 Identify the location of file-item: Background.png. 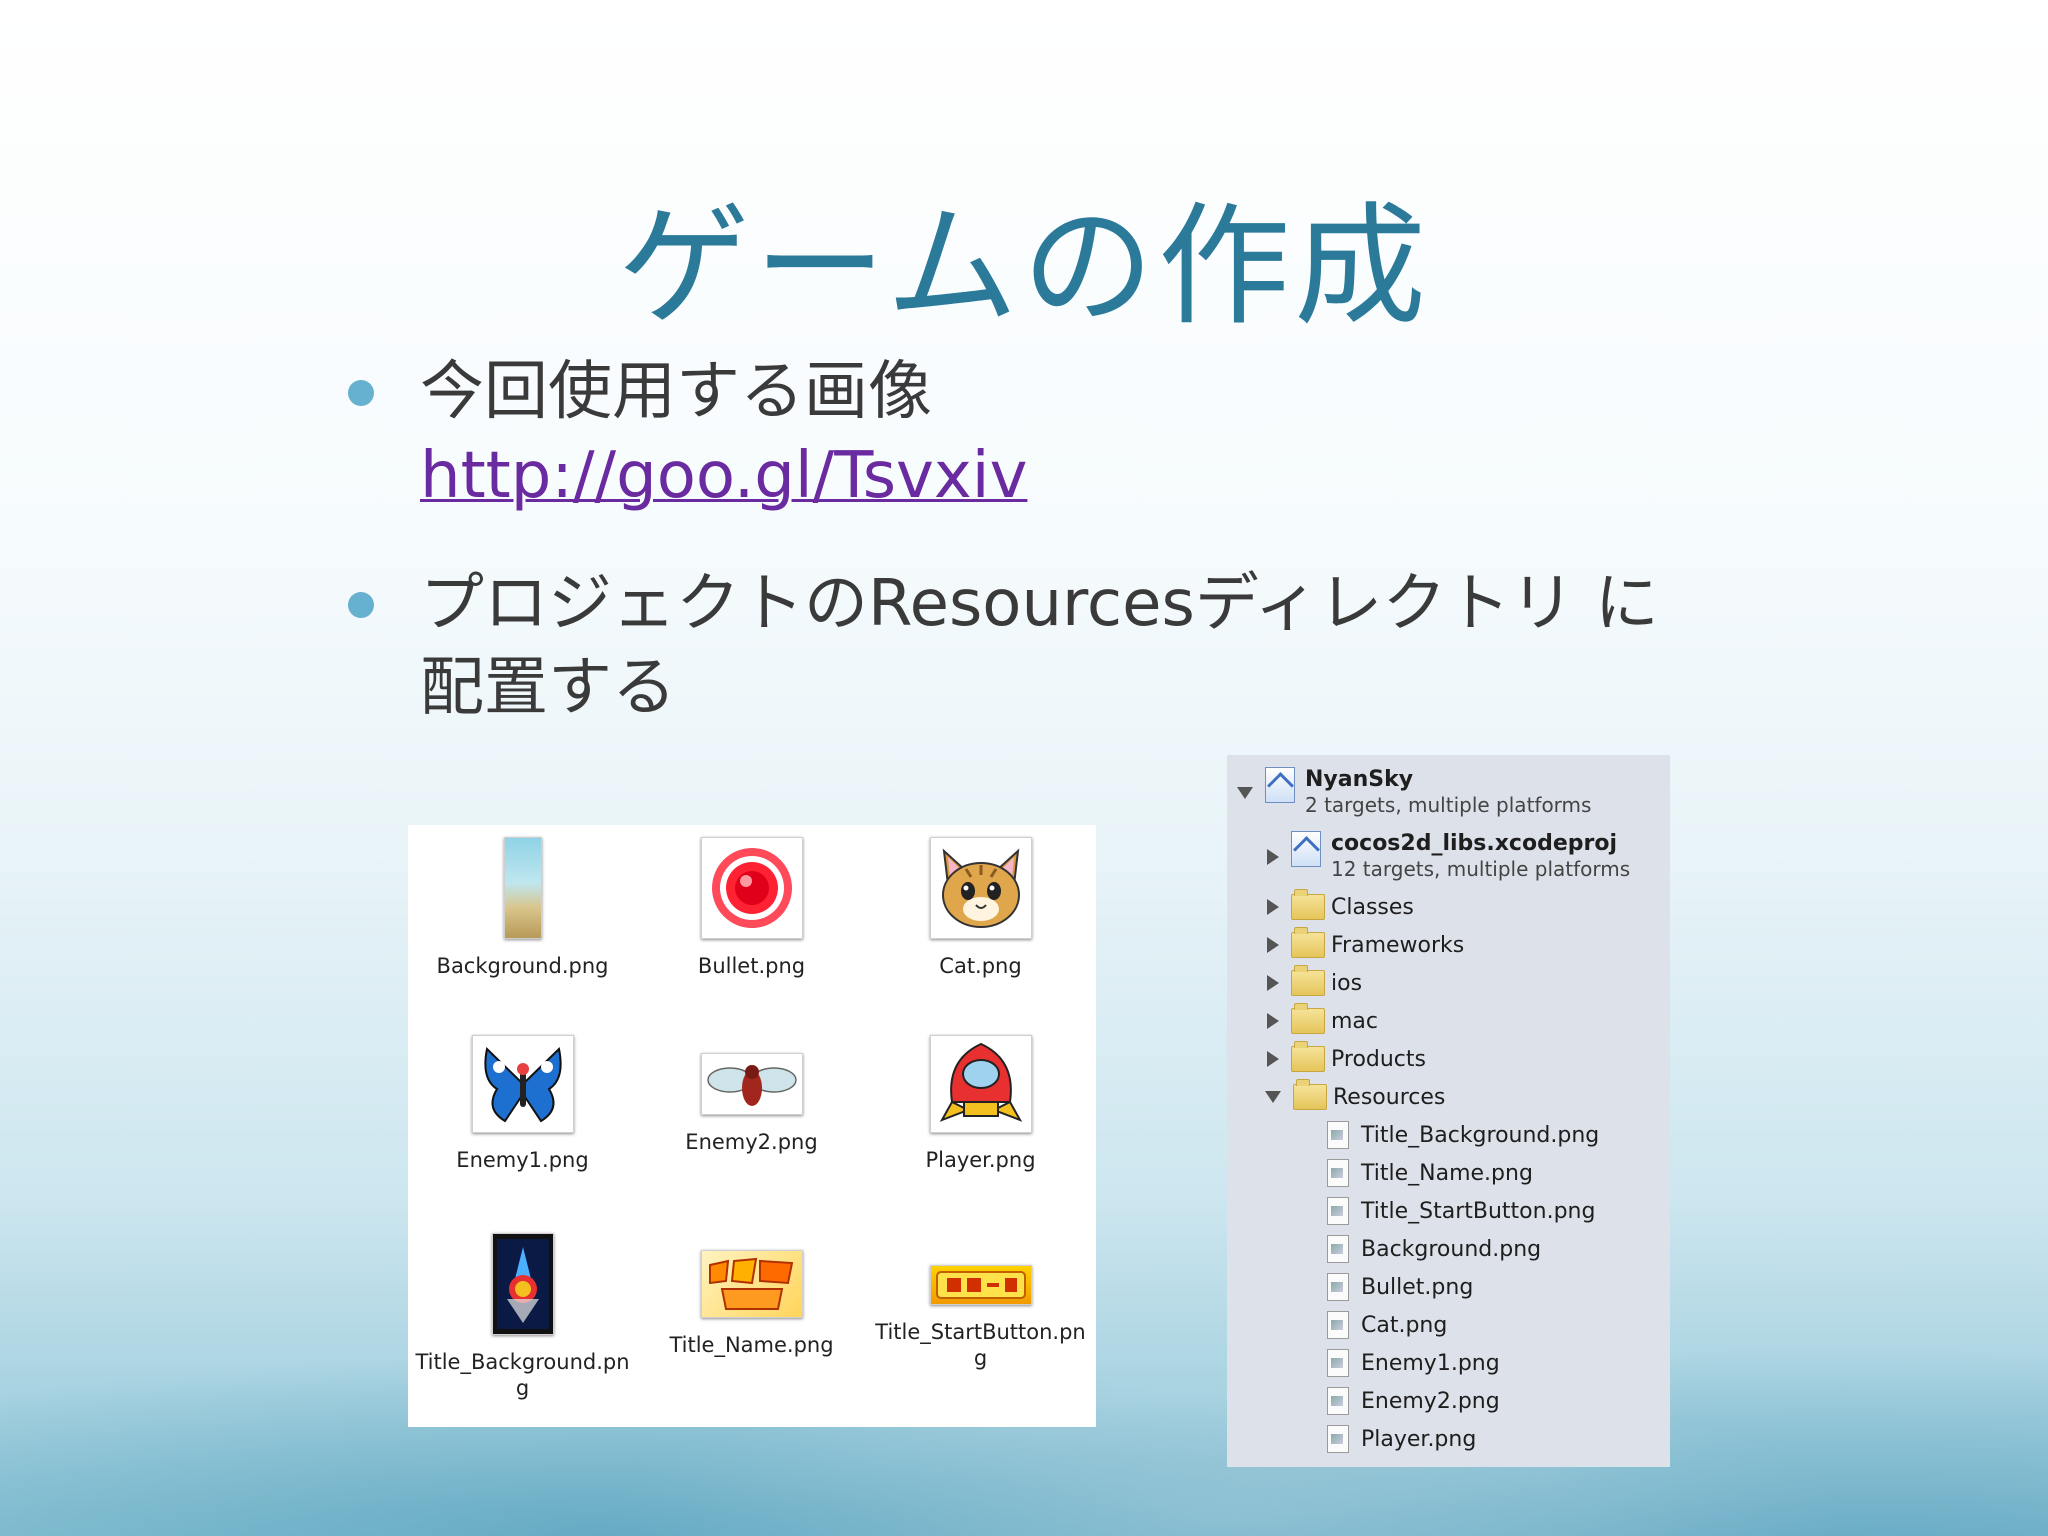
(522, 908).